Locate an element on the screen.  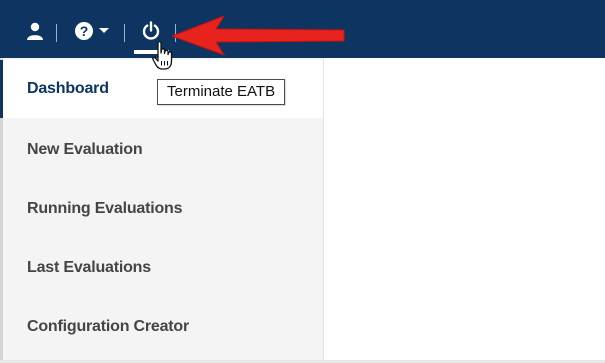
annotation-arrow is located at coordinates (258, 35).